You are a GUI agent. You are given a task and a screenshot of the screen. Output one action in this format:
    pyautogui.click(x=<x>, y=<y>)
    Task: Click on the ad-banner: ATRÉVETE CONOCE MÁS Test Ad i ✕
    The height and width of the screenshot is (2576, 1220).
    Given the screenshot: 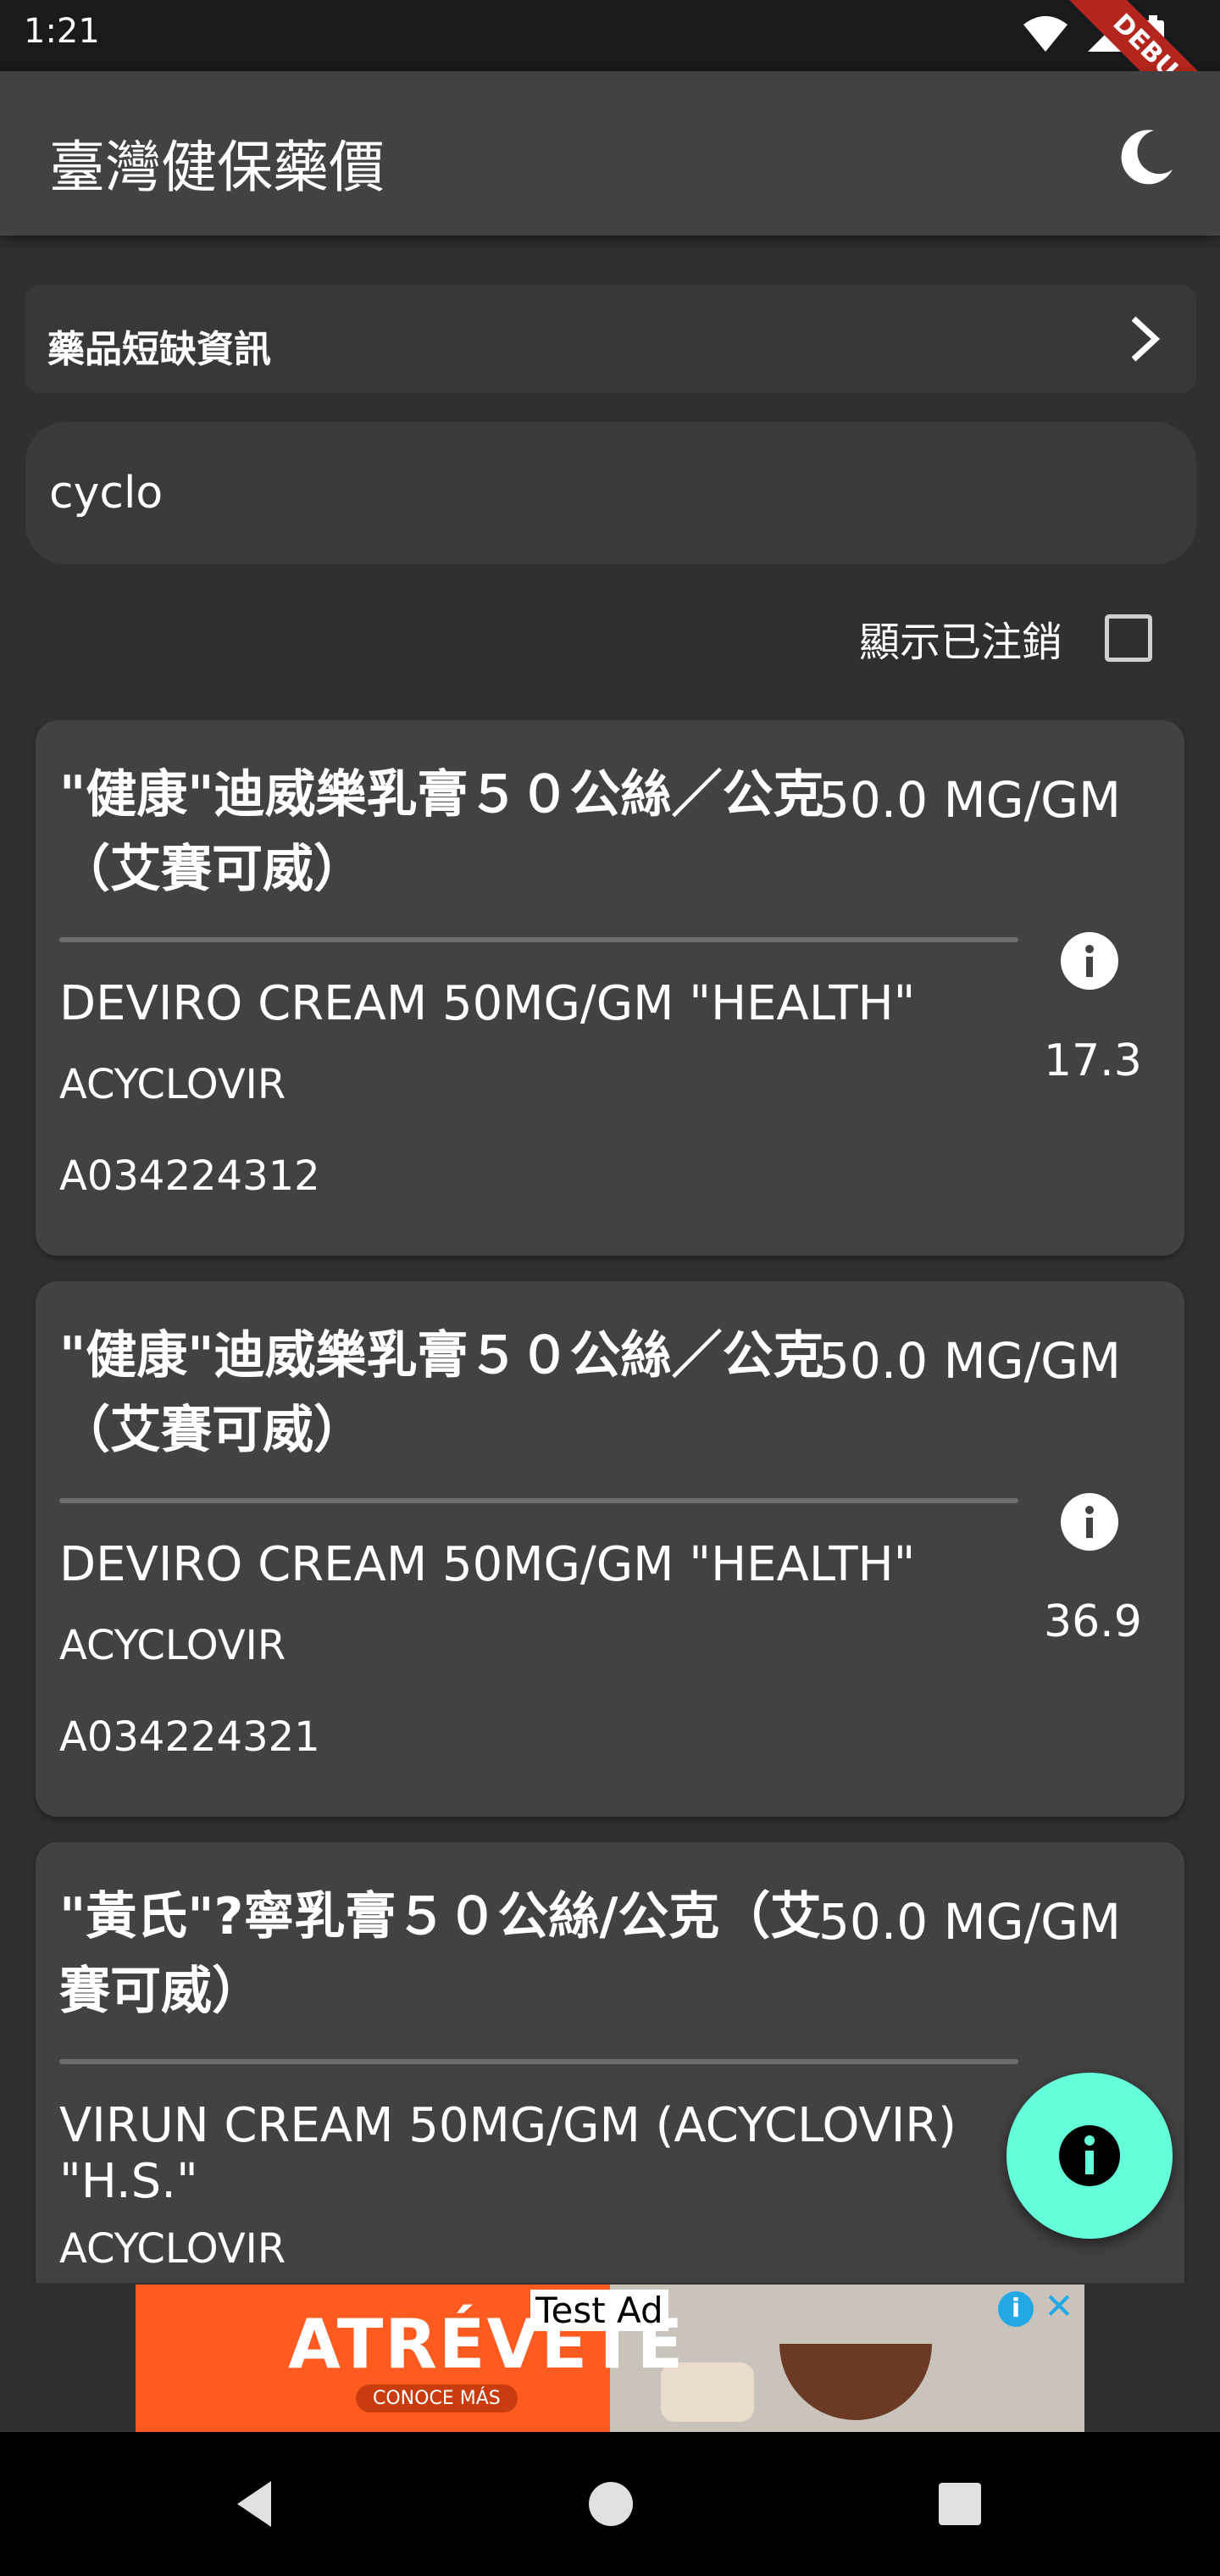 What is the action you would take?
    pyautogui.click(x=610, y=2358)
    